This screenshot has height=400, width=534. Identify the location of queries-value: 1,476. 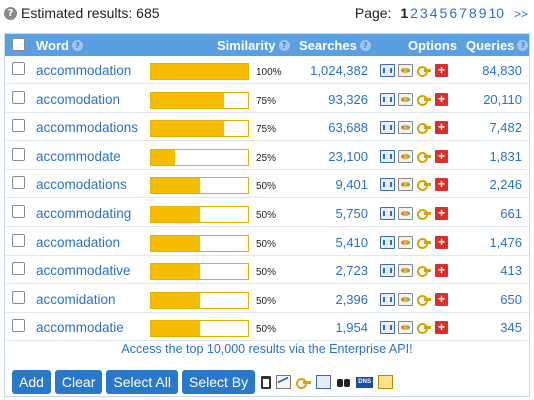
(505, 242).